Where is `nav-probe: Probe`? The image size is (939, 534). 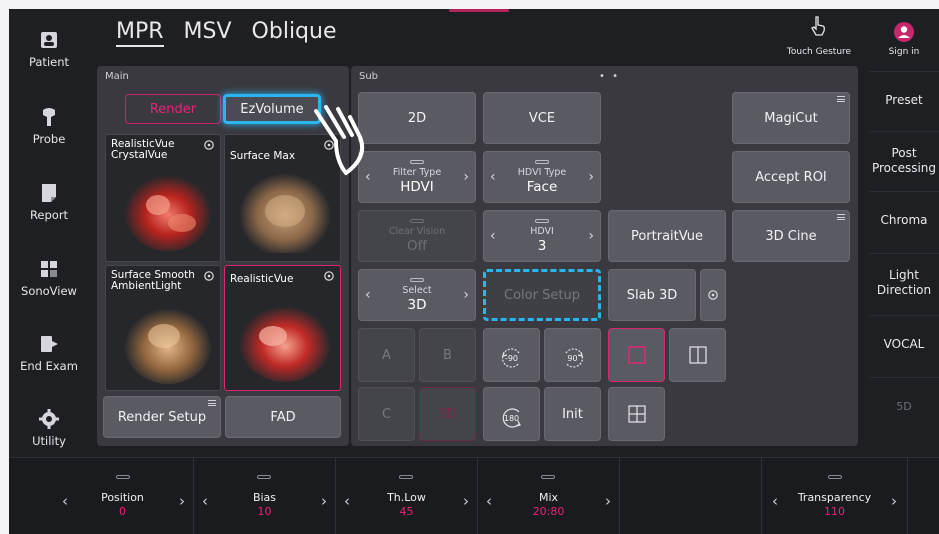
nav-probe: Probe is located at coordinates (49, 126).